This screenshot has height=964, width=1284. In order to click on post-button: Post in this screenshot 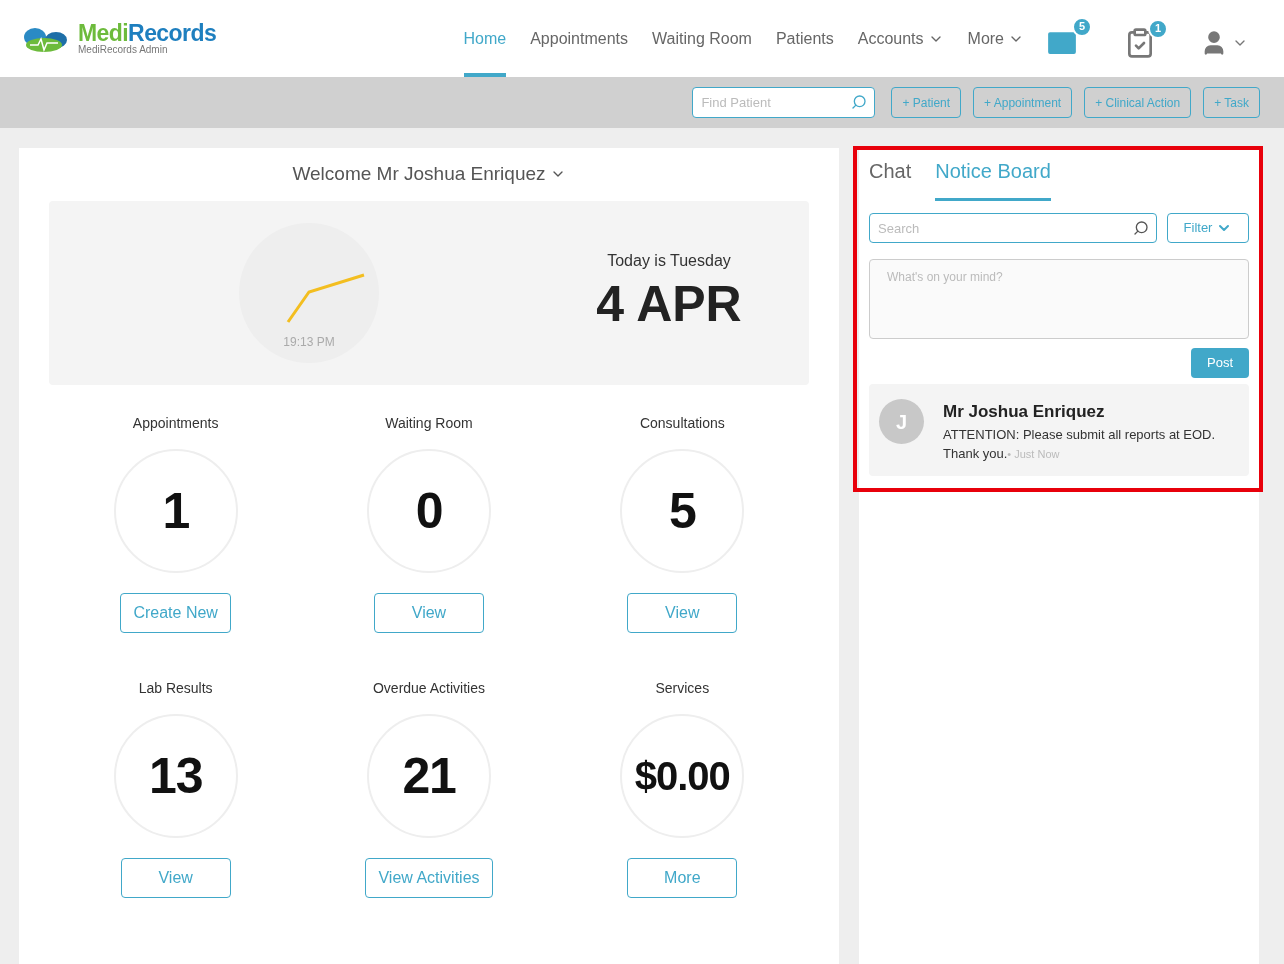, I will do `click(1220, 363)`.